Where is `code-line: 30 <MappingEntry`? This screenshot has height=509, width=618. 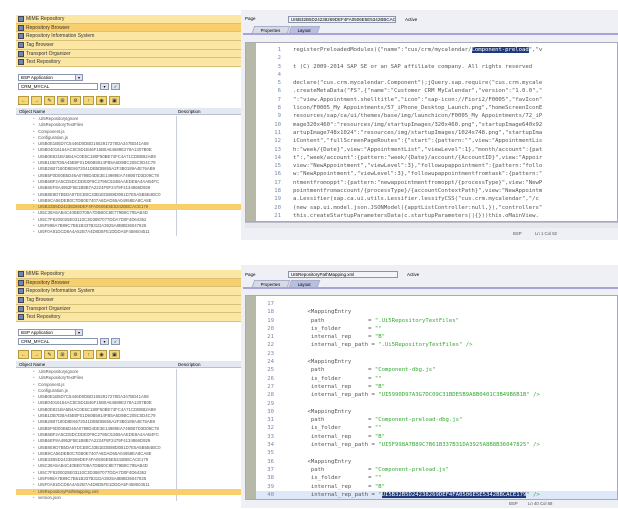
code-line: 30 <MappingEntry is located at coordinates (436, 412).